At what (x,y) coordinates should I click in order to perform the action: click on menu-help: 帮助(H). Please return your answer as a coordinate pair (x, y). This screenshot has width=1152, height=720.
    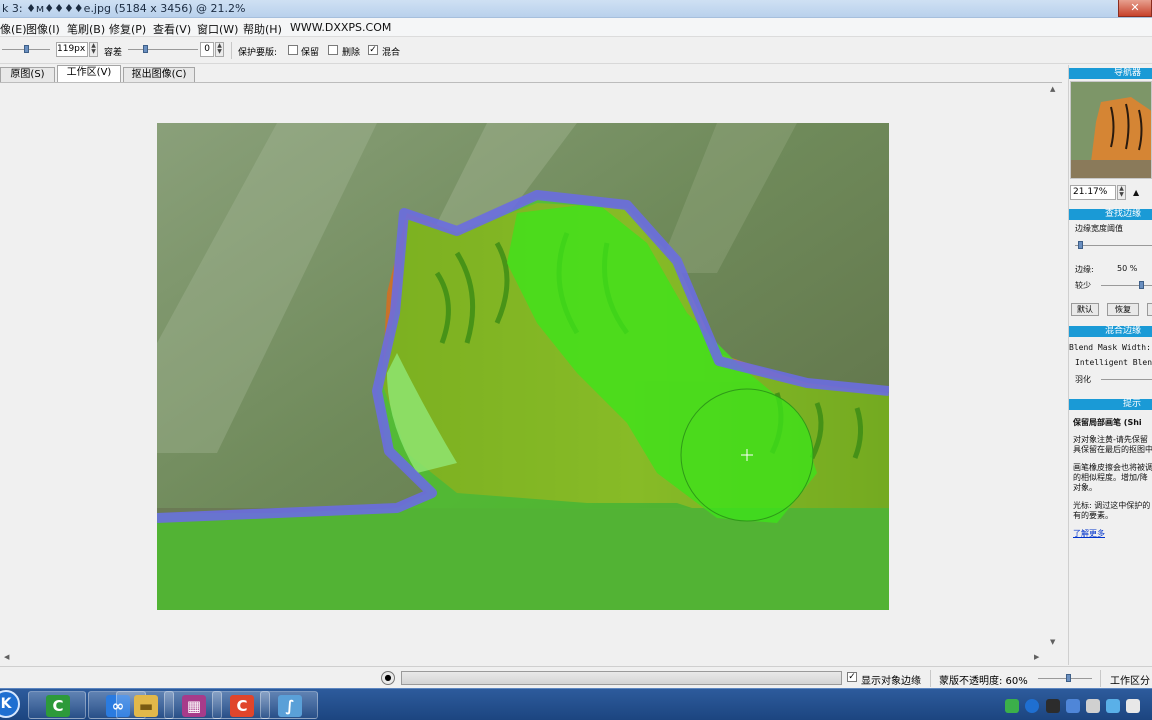
    Looking at the image, I should click on (262, 29).